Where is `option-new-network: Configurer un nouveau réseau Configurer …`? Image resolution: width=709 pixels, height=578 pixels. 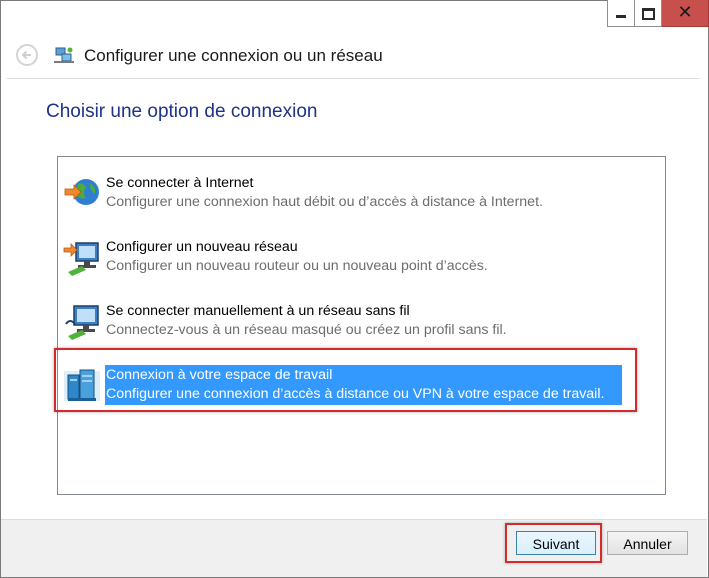 option-new-network: Configurer un nouveau réseau Configurer … is located at coordinates (358, 263).